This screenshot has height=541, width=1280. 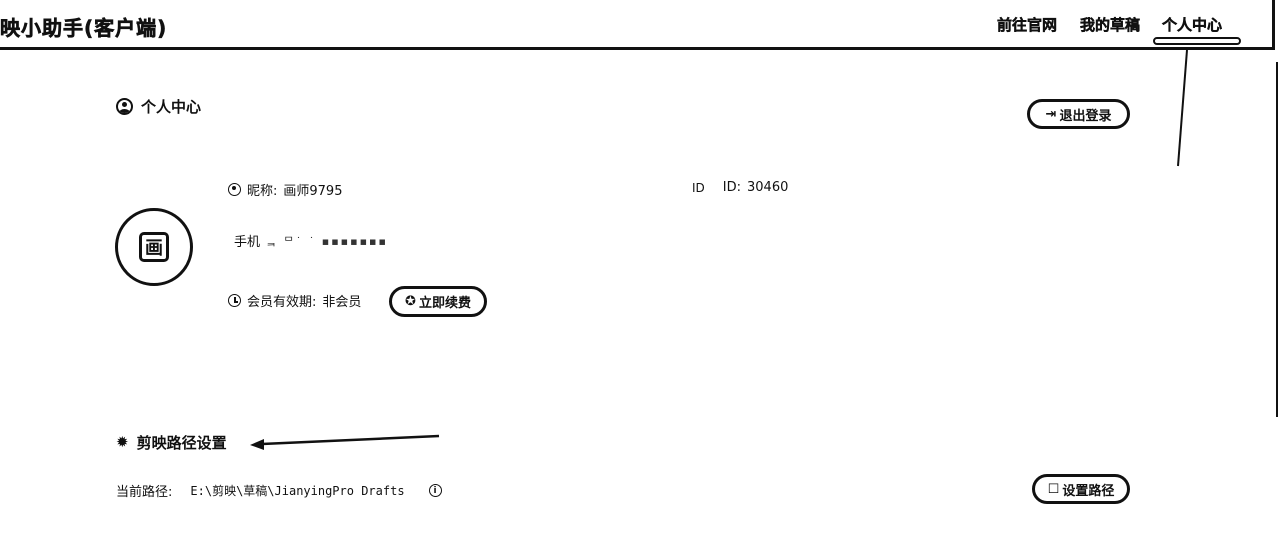 I want to click on path-heading: 剪映路径设置, so click(x=181, y=443).